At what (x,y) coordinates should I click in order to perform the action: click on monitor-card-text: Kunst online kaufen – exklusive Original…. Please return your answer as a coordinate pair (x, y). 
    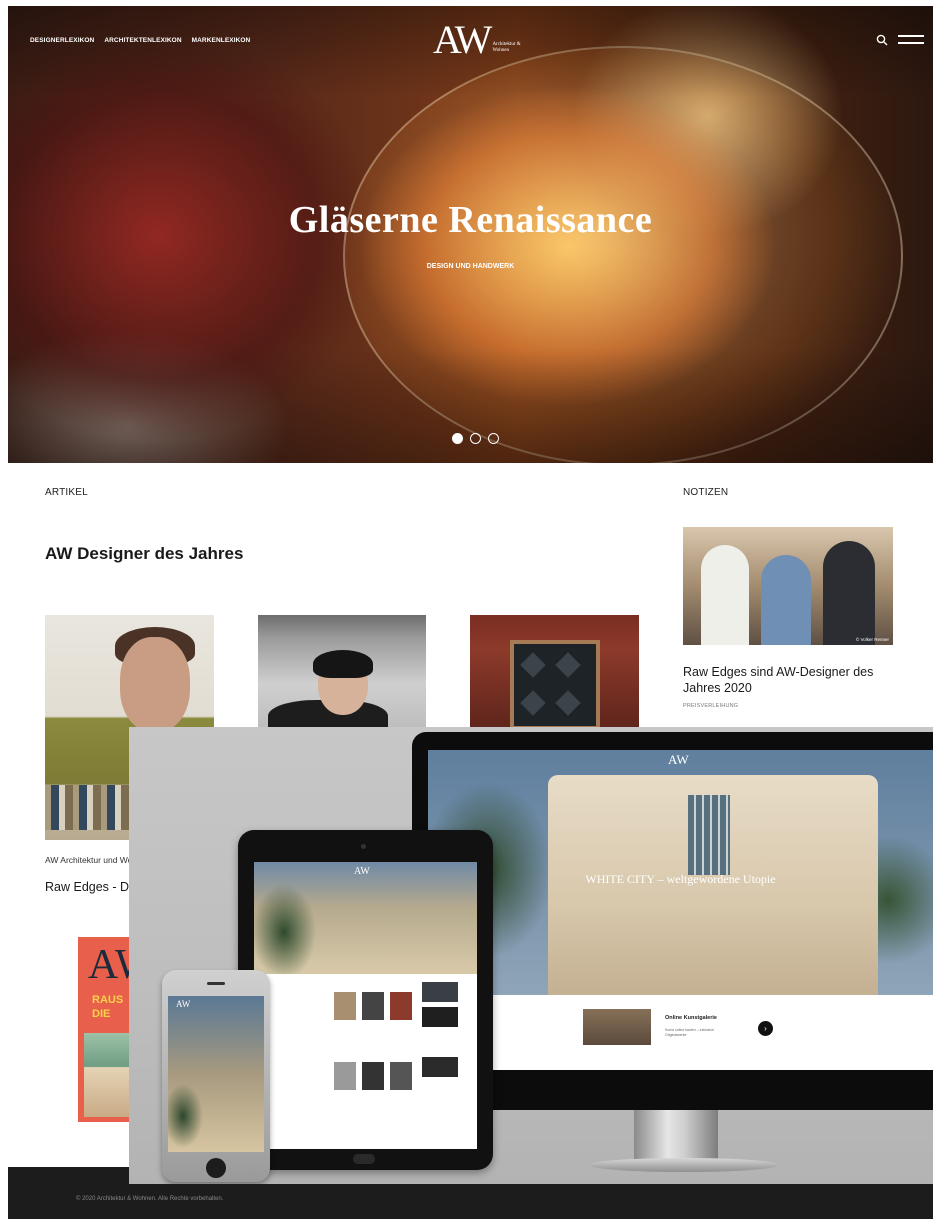
    Looking at the image, I should click on (690, 1032).